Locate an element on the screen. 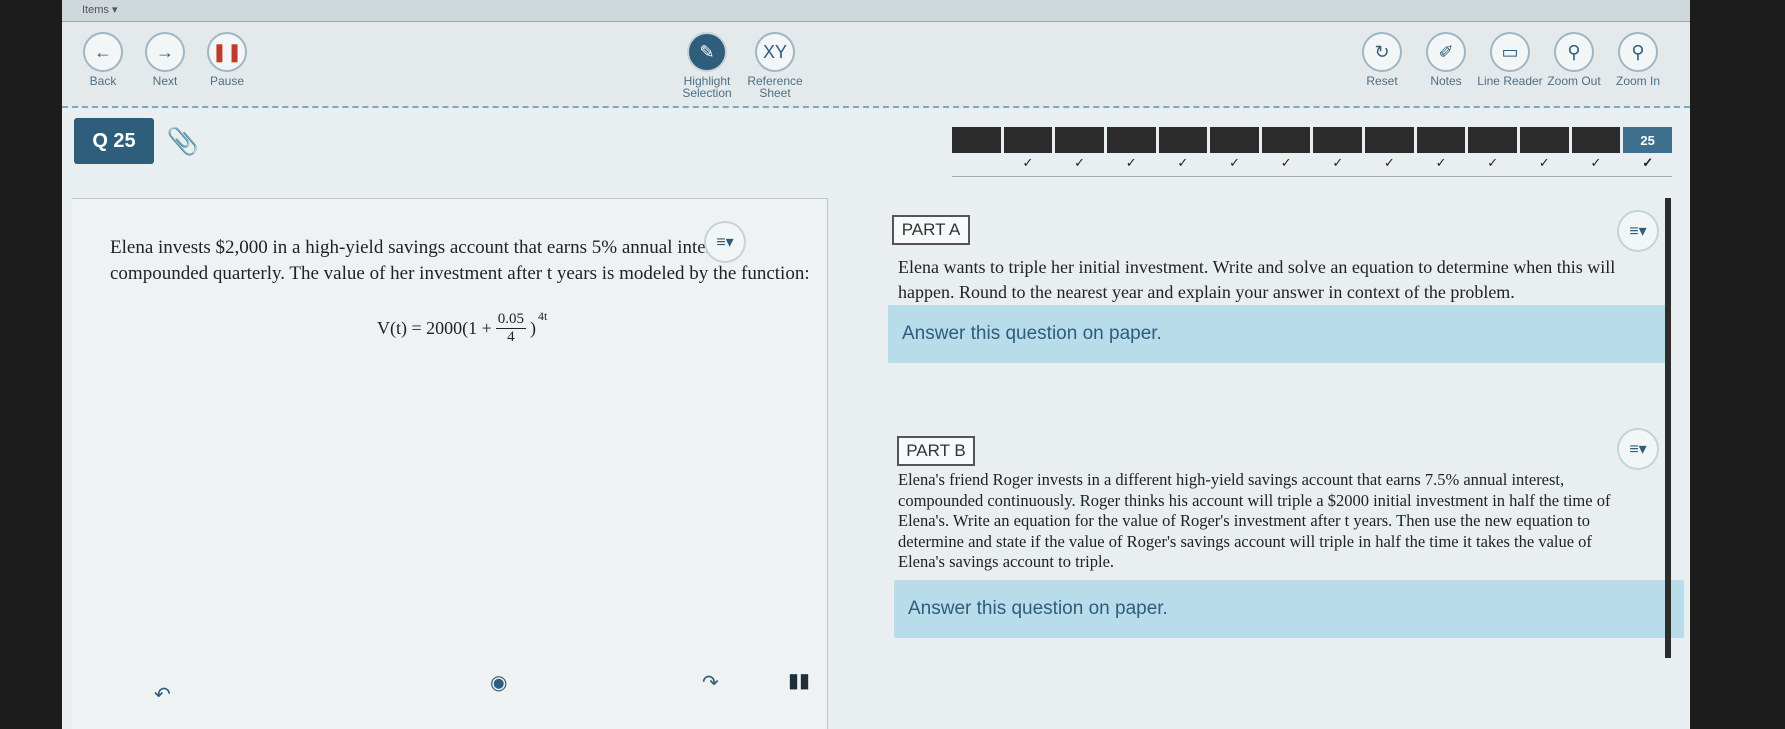 The width and height of the screenshot is (1785, 729). radio-icon: ◉ is located at coordinates (498, 682).